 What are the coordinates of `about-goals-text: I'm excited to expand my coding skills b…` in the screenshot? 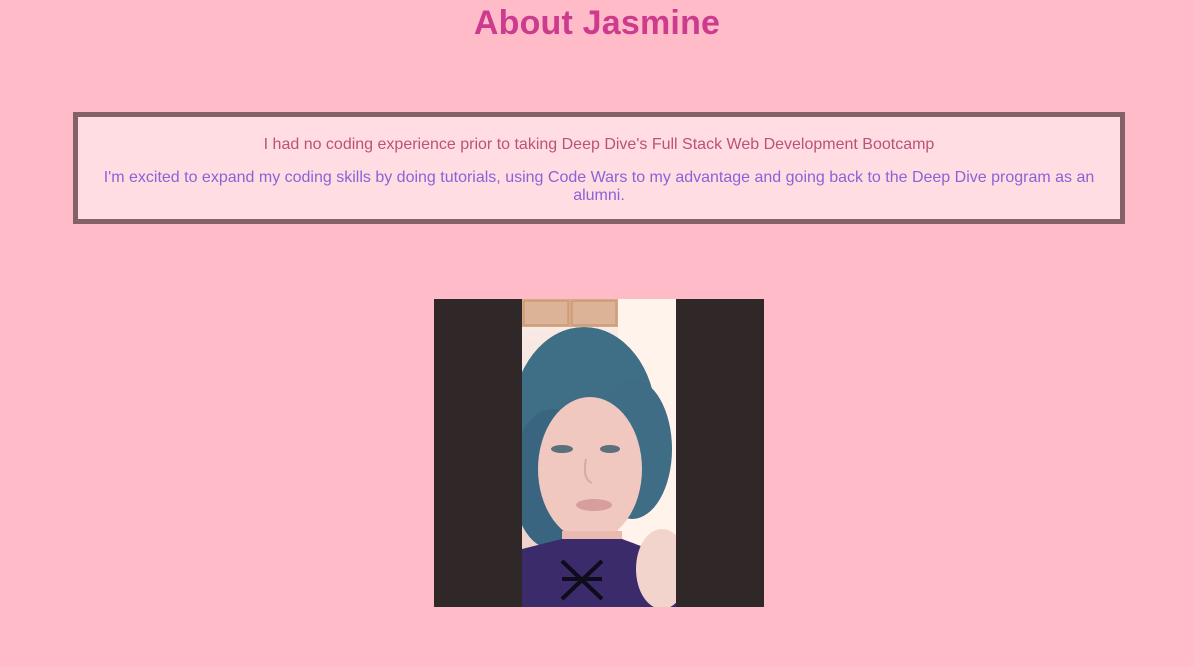 It's located at (599, 186).